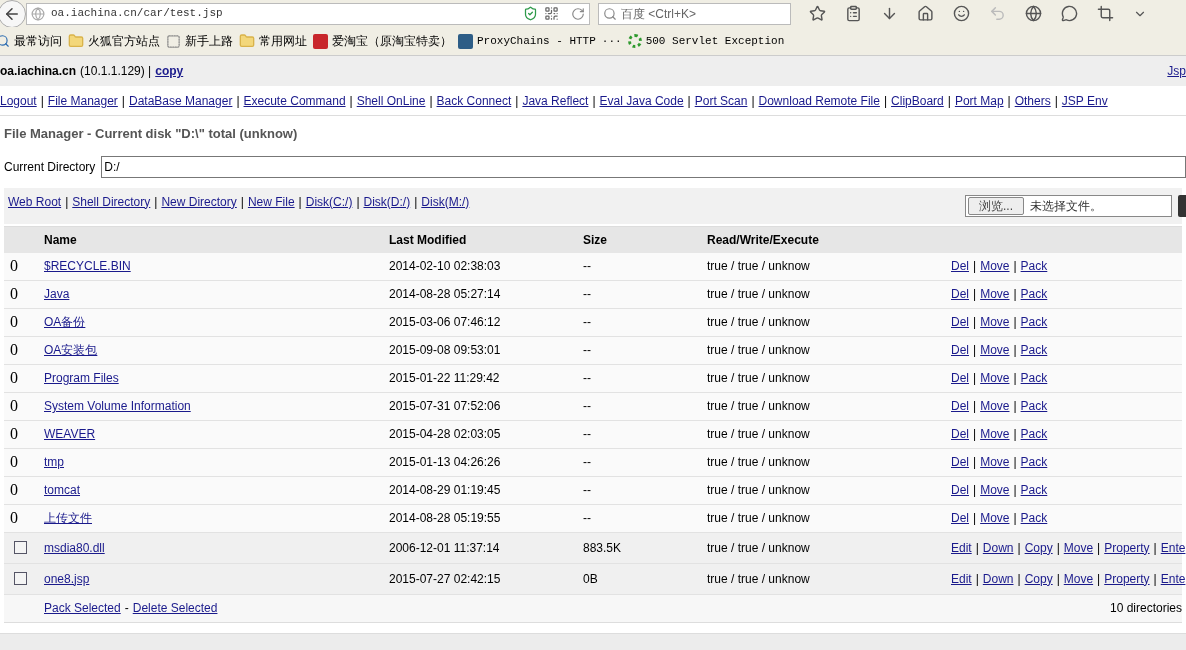 Image resolution: width=1186 pixels, height=650 pixels. What do you see at coordinates (578, 13) in the screenshot?
I see `reload-icon` at bounding box center [578, 13].